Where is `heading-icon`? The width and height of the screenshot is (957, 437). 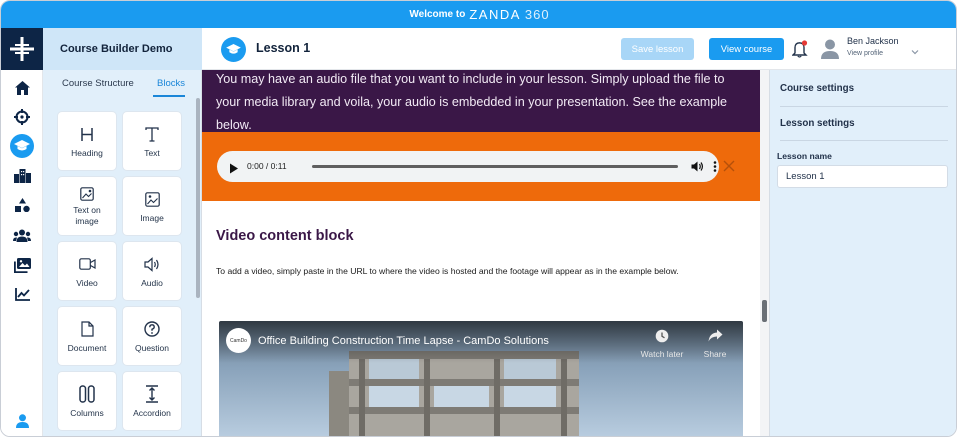
heading-icon is located at coordinates (87, 134).